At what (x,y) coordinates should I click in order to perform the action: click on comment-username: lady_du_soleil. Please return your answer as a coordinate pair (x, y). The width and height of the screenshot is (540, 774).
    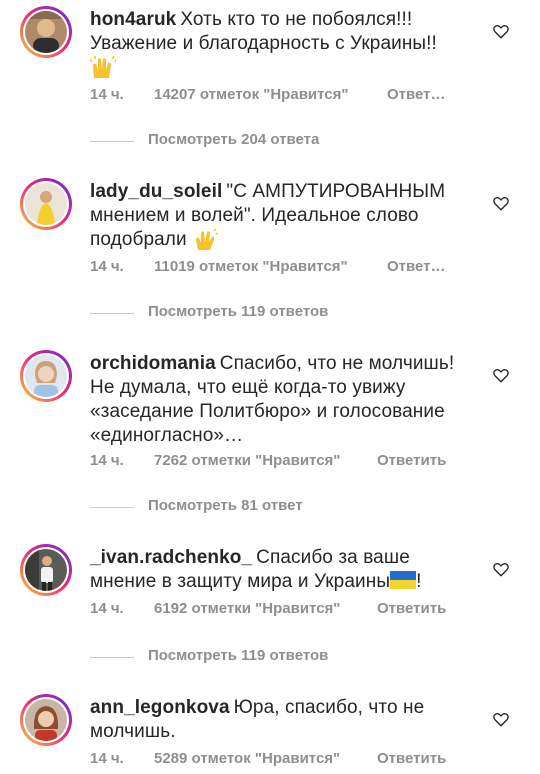
    Looking at the image, I should click on (156, 191).